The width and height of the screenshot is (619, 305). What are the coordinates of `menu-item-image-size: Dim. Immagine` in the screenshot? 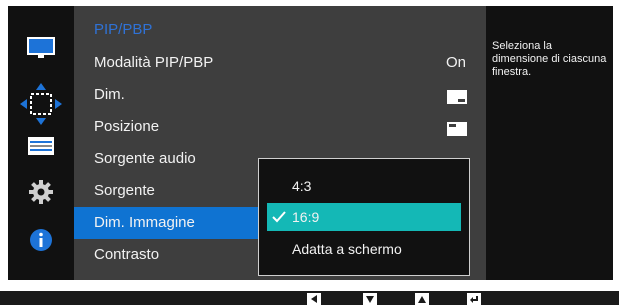 It's located at (169, 223).